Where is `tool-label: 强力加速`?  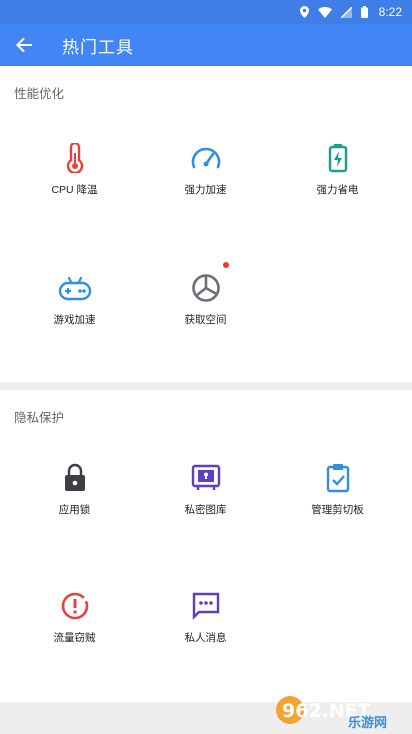 tool-label: 强力加速 is located at coordinates (205, 190).